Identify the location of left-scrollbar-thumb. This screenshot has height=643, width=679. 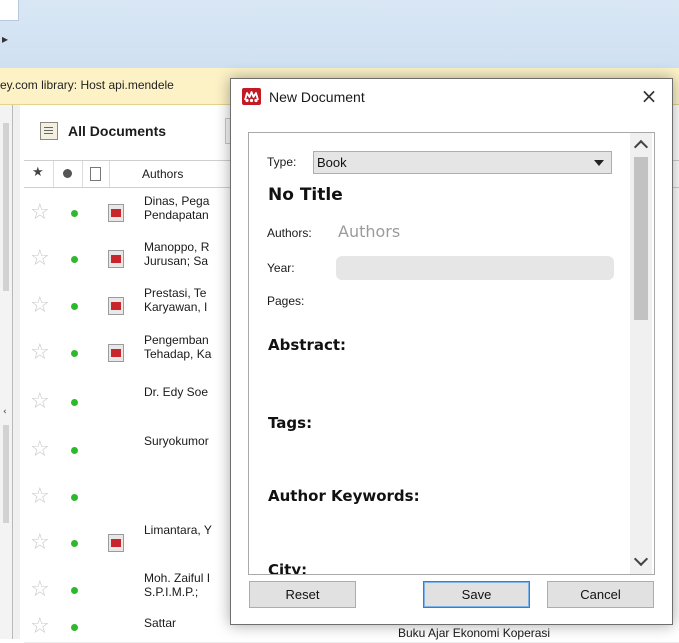
(6, 207).